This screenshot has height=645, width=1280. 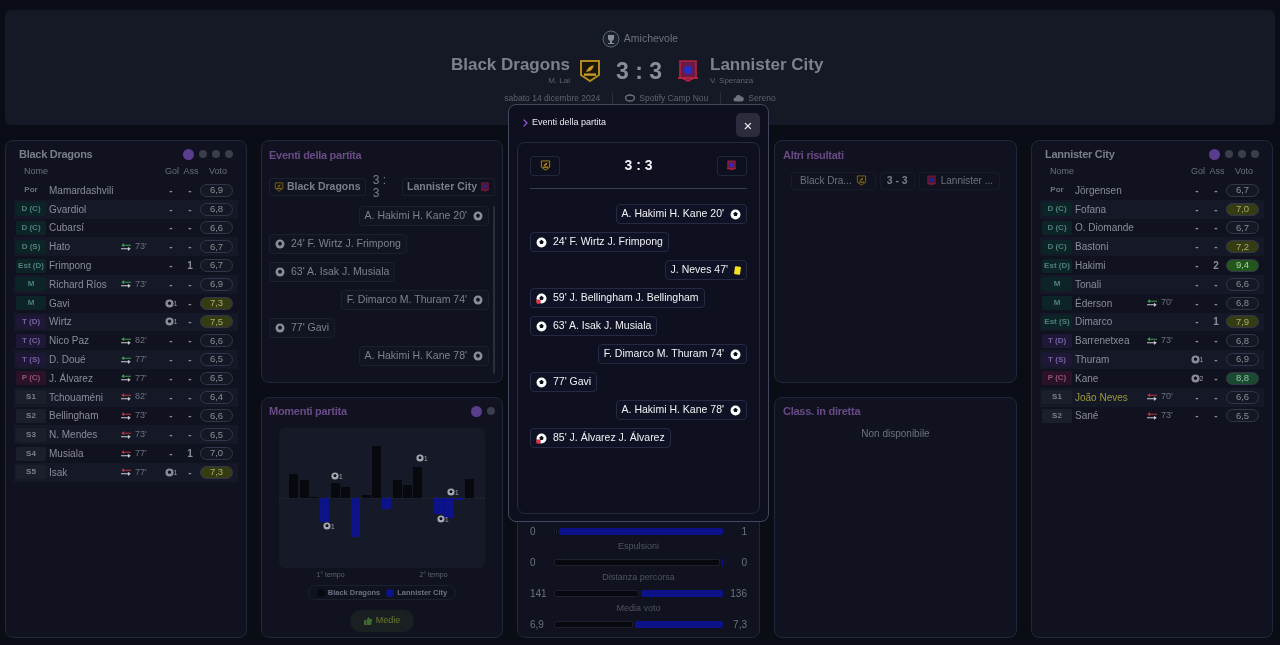 I want to click on close-button: ×, so click(x=748, y=125).